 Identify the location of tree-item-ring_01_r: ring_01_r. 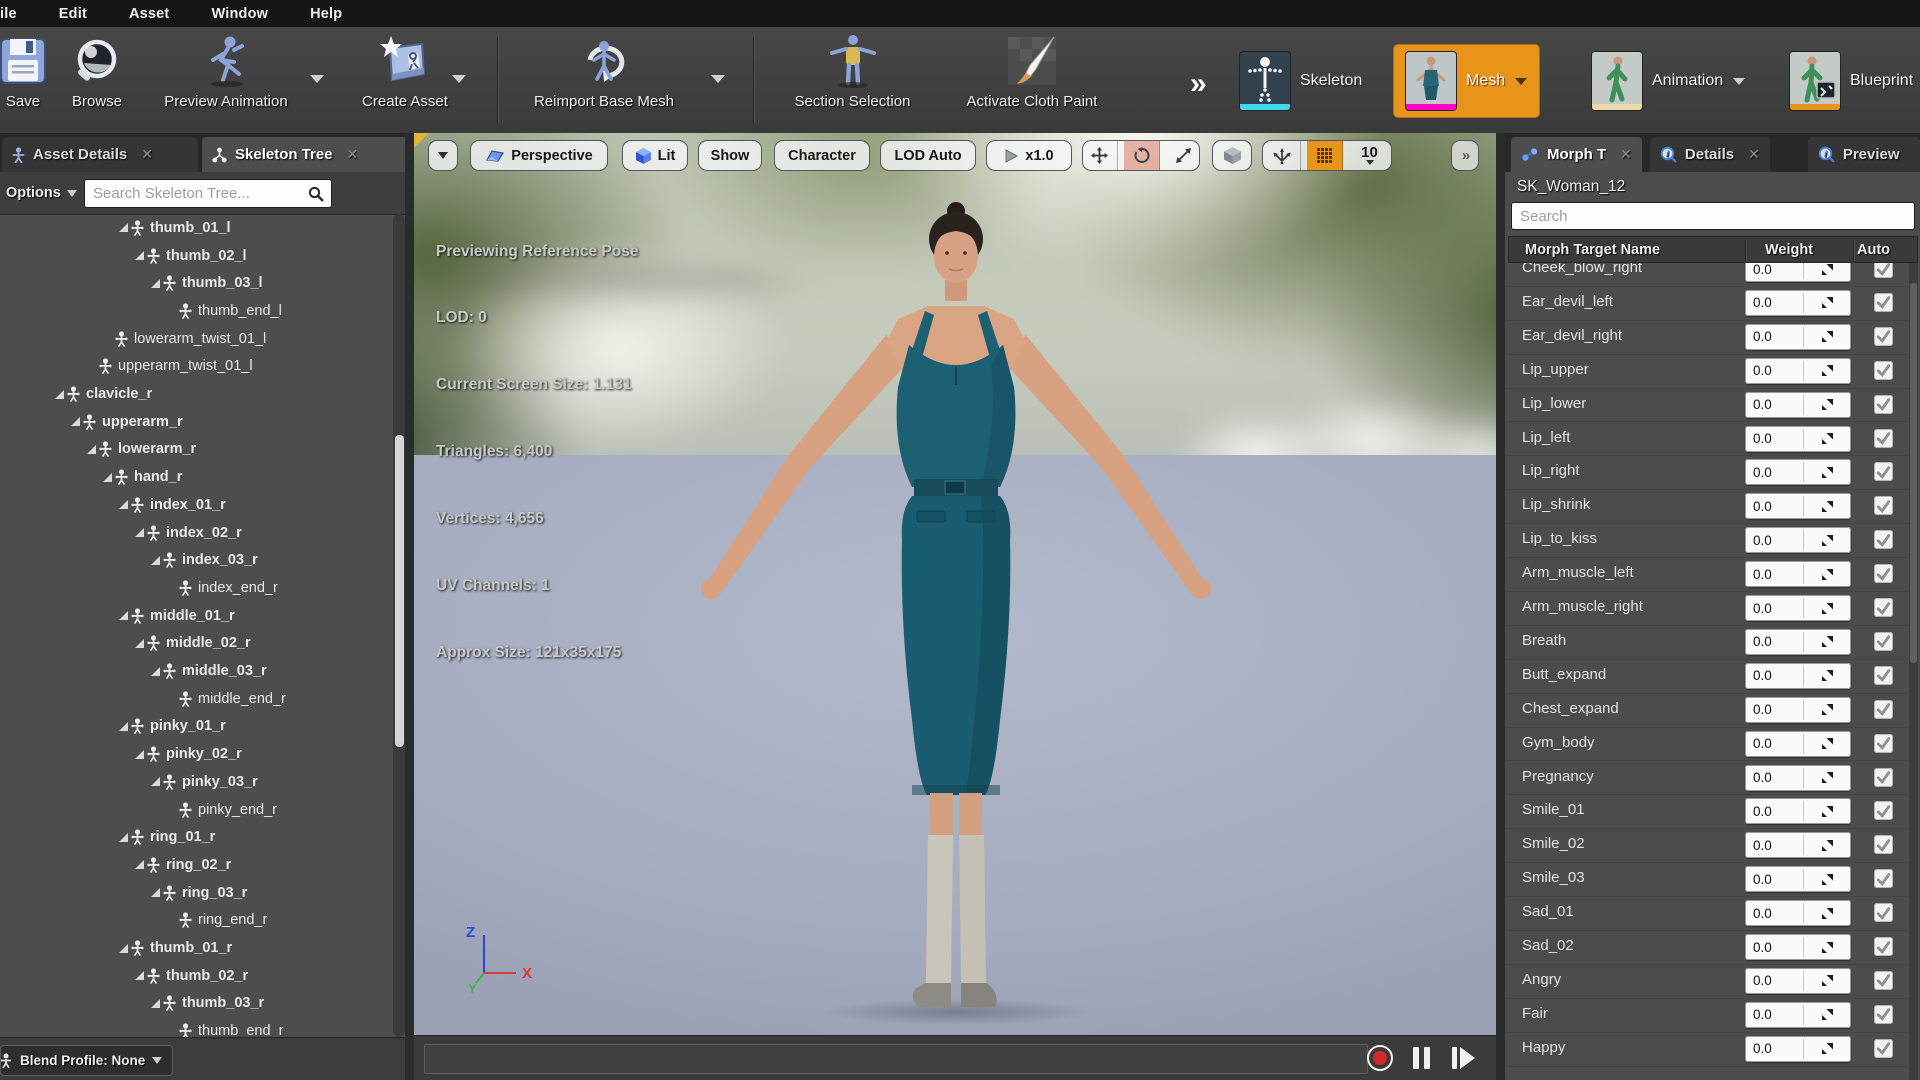
(207, 837).